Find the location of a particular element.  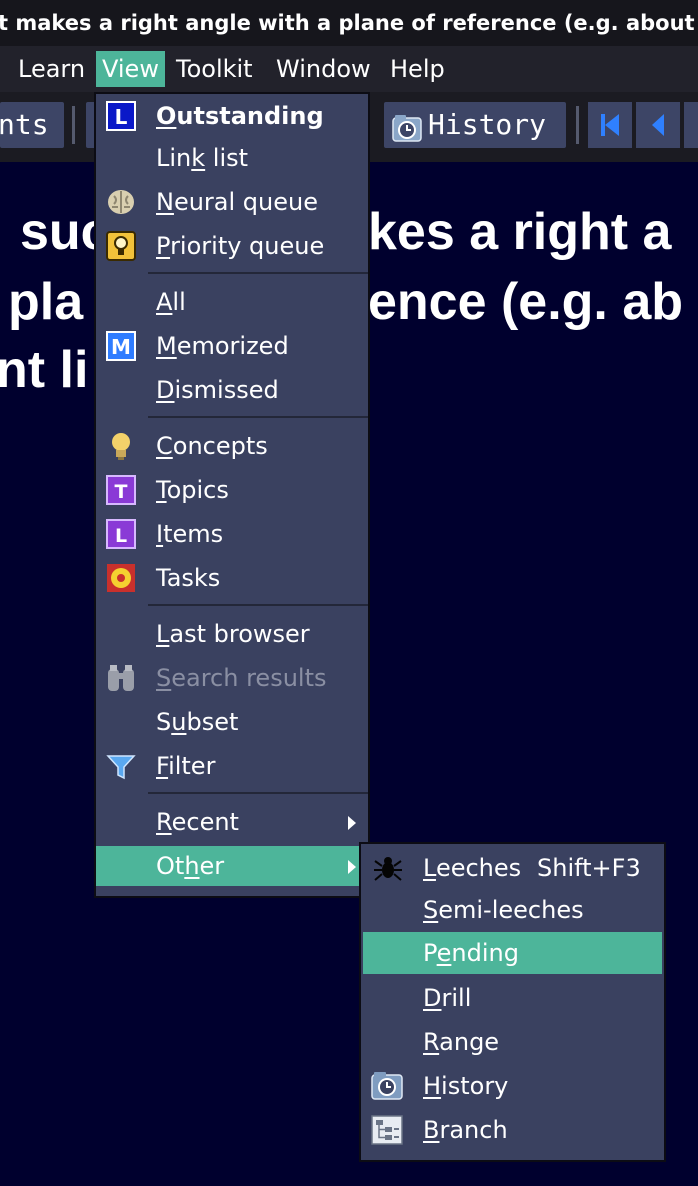

topic-t-icon: T is located at coordinates (121, 490).